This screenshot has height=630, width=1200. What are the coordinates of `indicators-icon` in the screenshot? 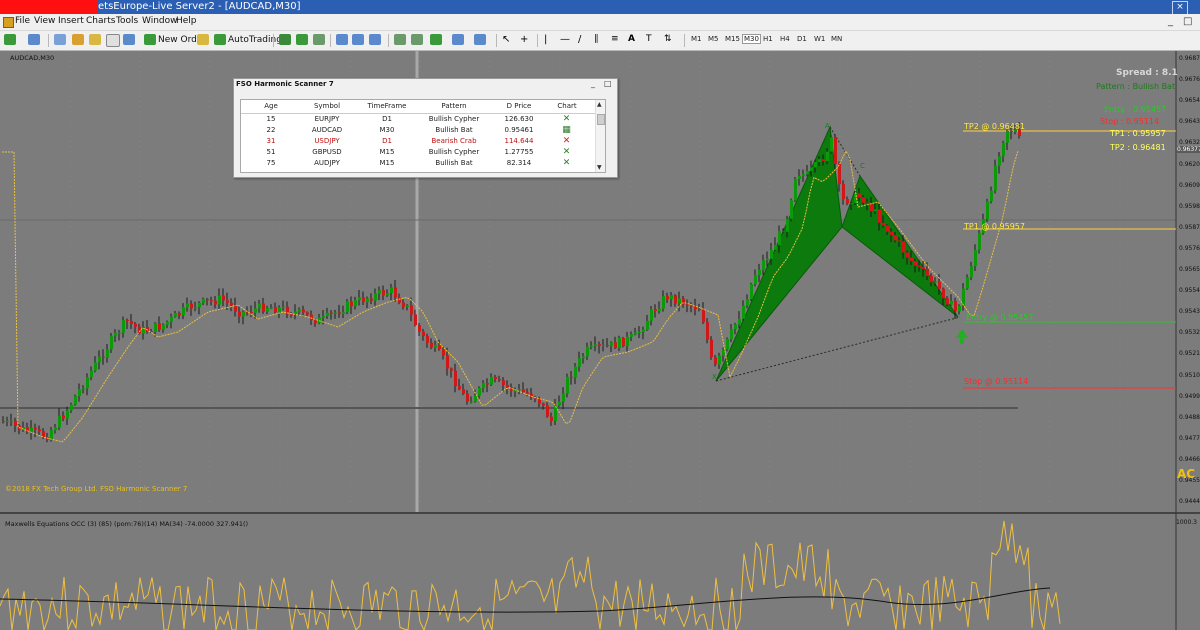 It's located at (436, 39).